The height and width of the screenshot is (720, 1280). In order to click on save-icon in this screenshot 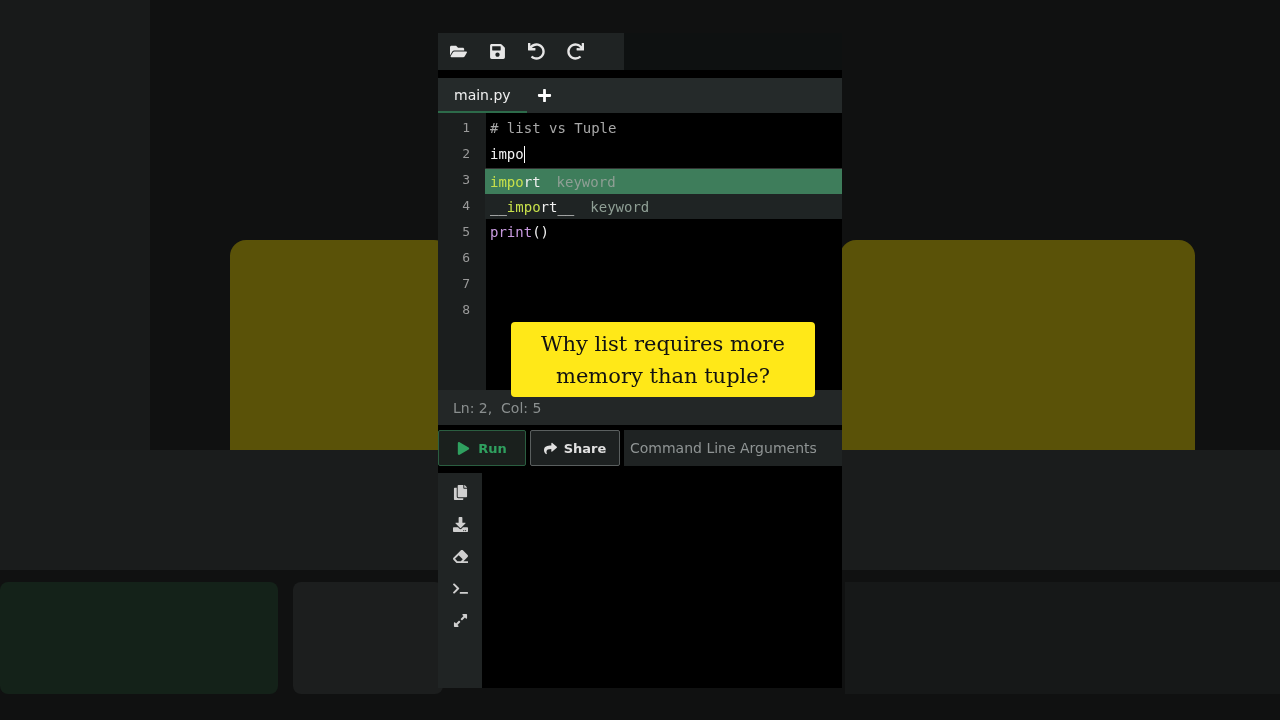, I will do `click(497, 51)`.